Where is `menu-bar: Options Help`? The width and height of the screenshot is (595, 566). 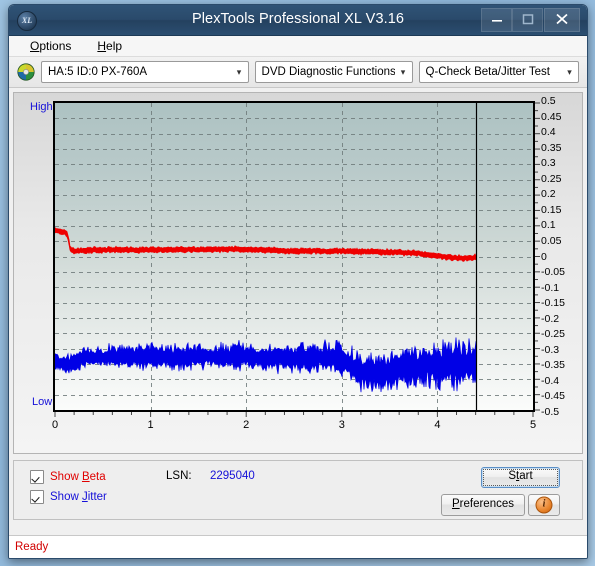
menu-bar: Options Help is located at coordinates (298, 46).